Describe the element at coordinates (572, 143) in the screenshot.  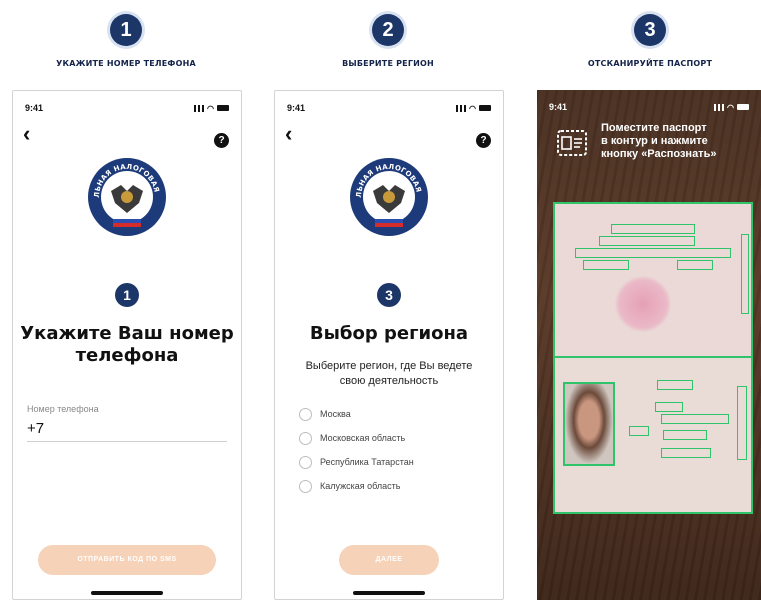
I see `id-card-icon` at that location.